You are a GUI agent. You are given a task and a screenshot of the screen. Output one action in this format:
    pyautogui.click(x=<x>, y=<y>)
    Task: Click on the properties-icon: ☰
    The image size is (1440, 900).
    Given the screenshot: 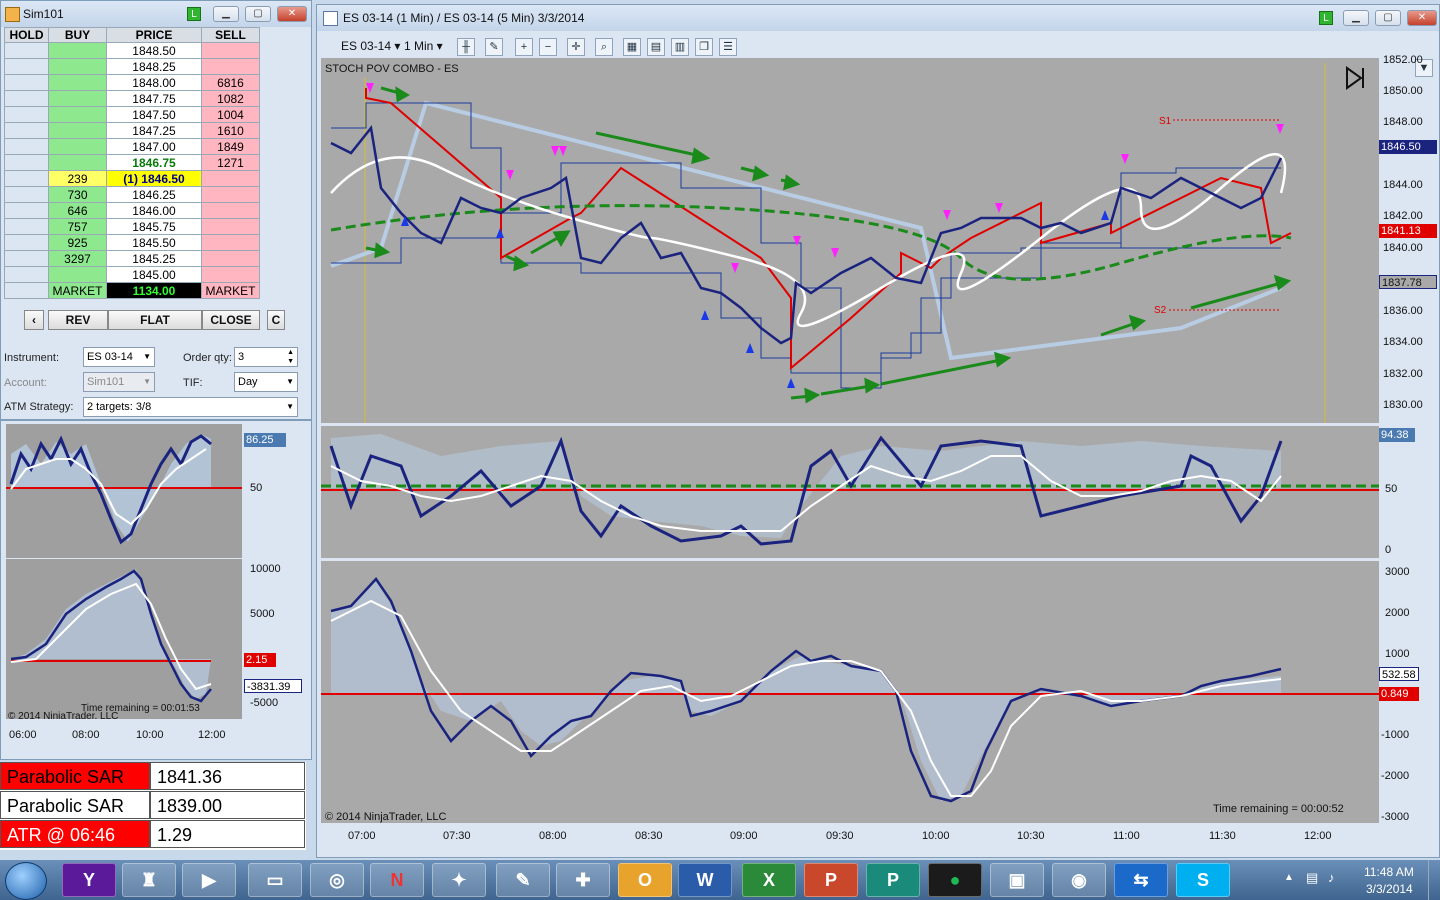 What is the action you would take?
    pyautogui.click(x=728, y=47)
    